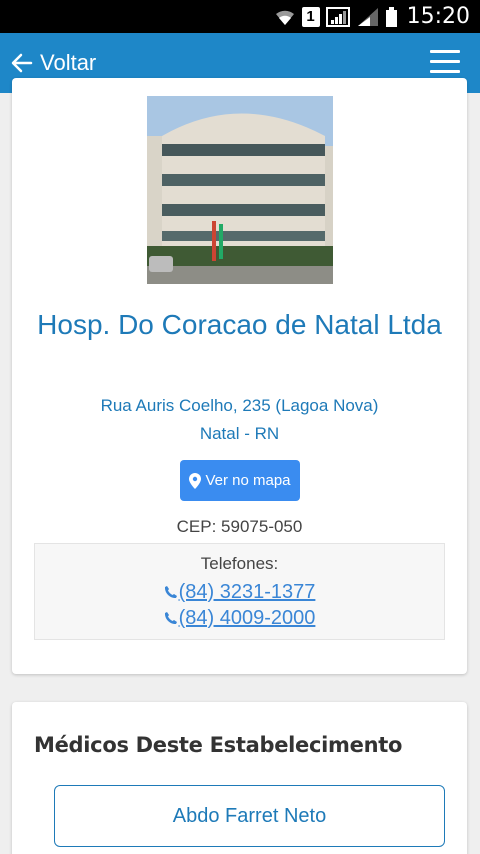 Image resolution: width=480 pixels, height=854 pixels. Describe the element at coordinates (239, 324) in the screenshot. I see `hospital-name: Hosp. Do Coracao de Natal Ltda` at that location.